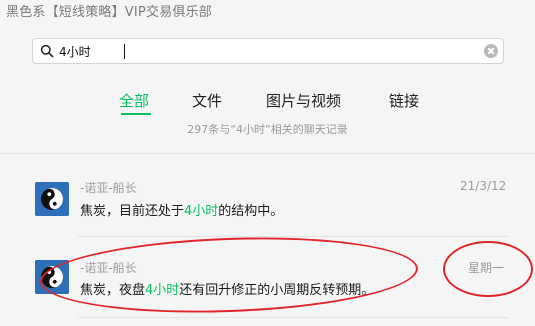  I want to click on result-summary: 297条与“4小时”相关的聊天记录, so click(267, 129).